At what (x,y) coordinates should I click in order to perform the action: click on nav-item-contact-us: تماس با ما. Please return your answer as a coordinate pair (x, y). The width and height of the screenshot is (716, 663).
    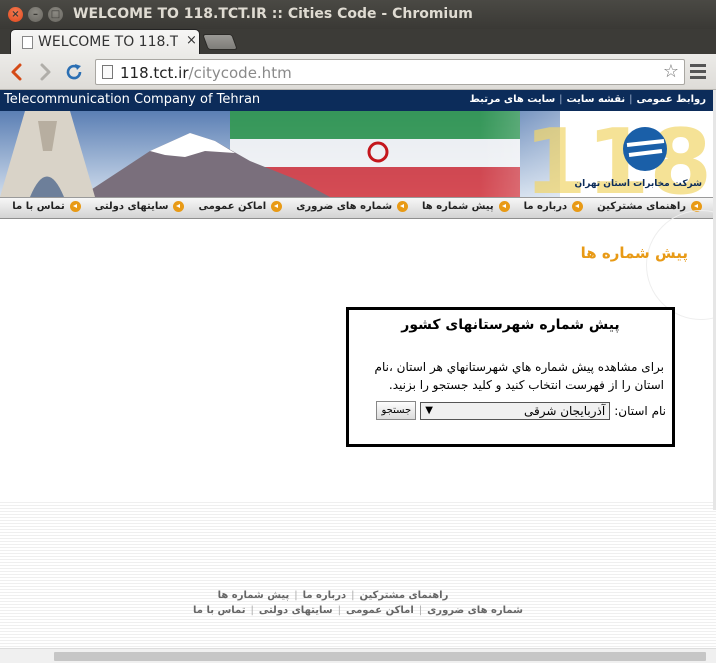
    Looking at the image, I should click on (46, 206).